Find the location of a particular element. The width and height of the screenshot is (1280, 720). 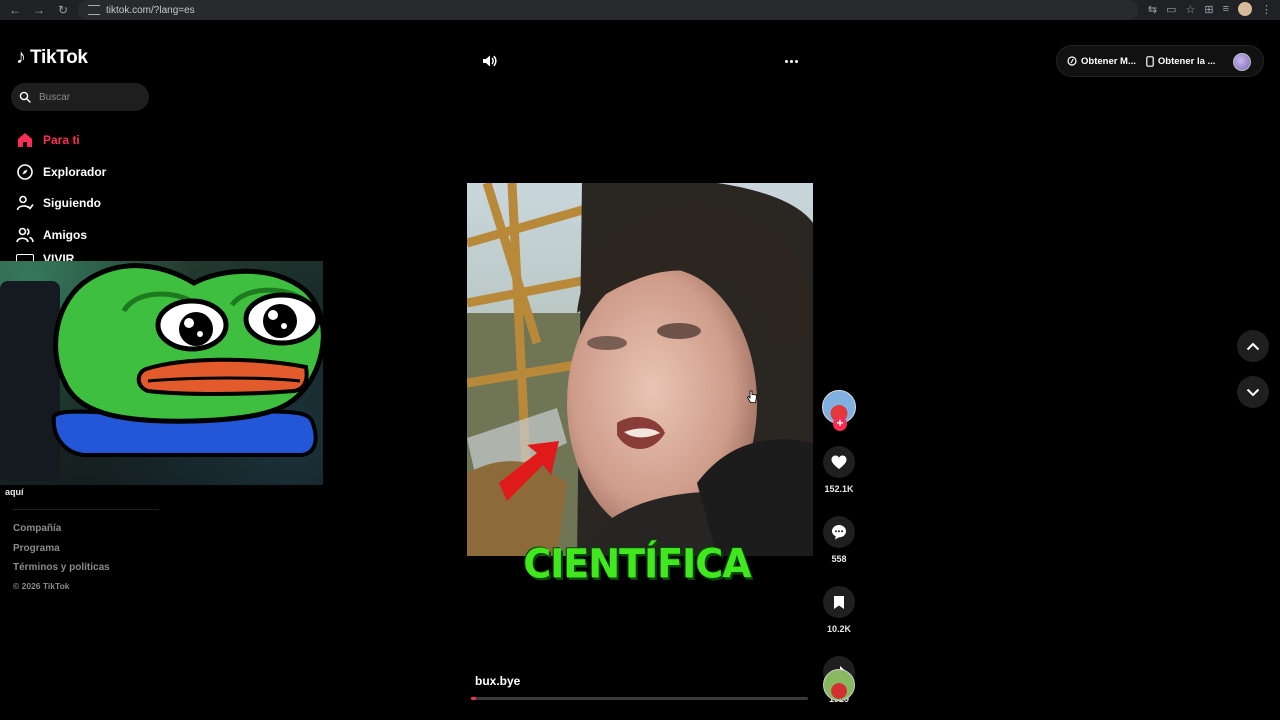

follow-plus-icon: + is located at coordinates (840, 424).